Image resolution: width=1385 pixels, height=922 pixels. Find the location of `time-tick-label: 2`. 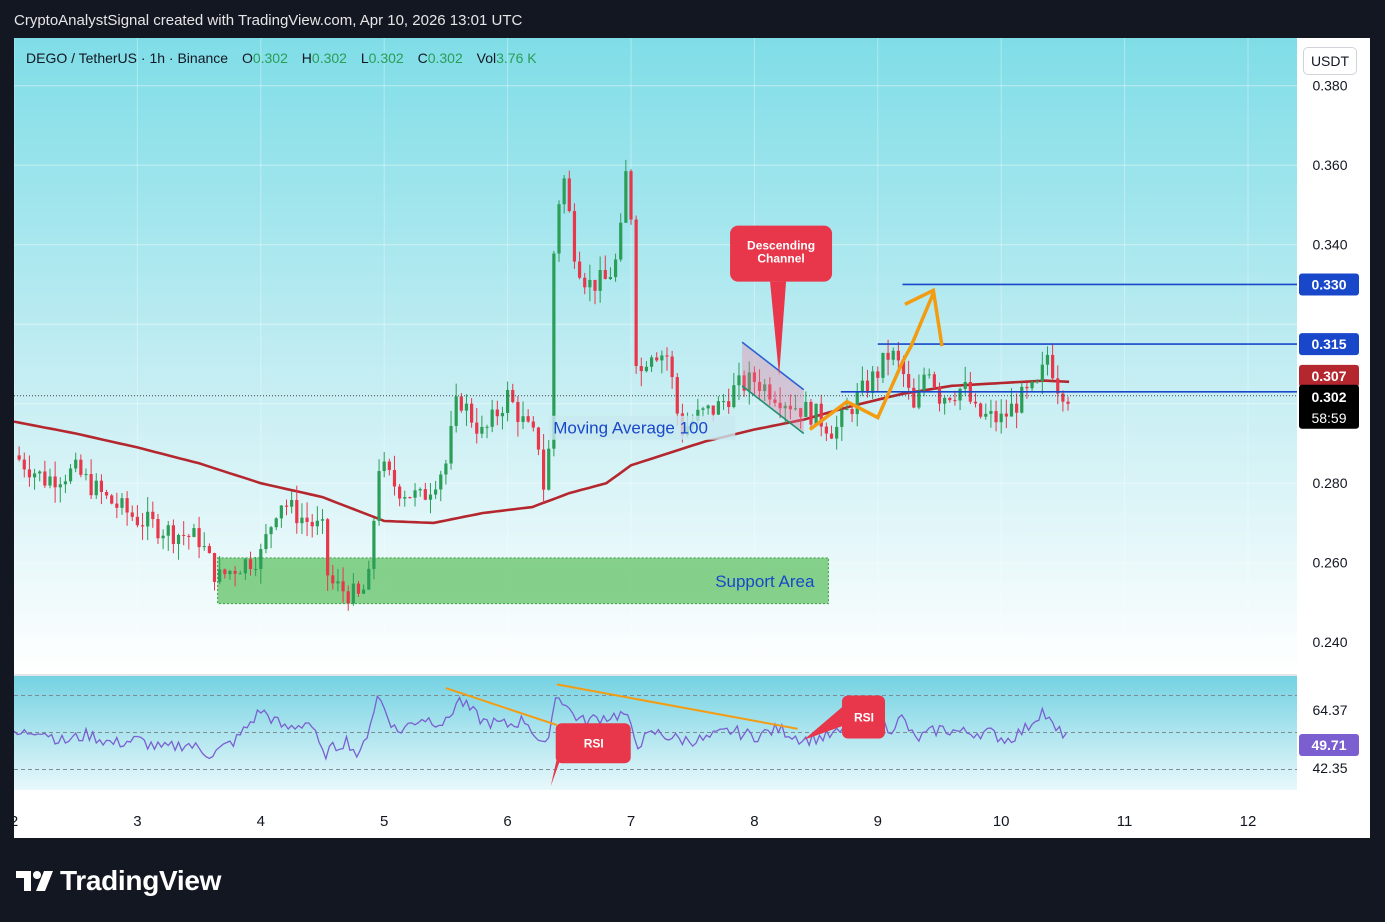

time-tick-label: 2 is located at coordinates (16, 821).